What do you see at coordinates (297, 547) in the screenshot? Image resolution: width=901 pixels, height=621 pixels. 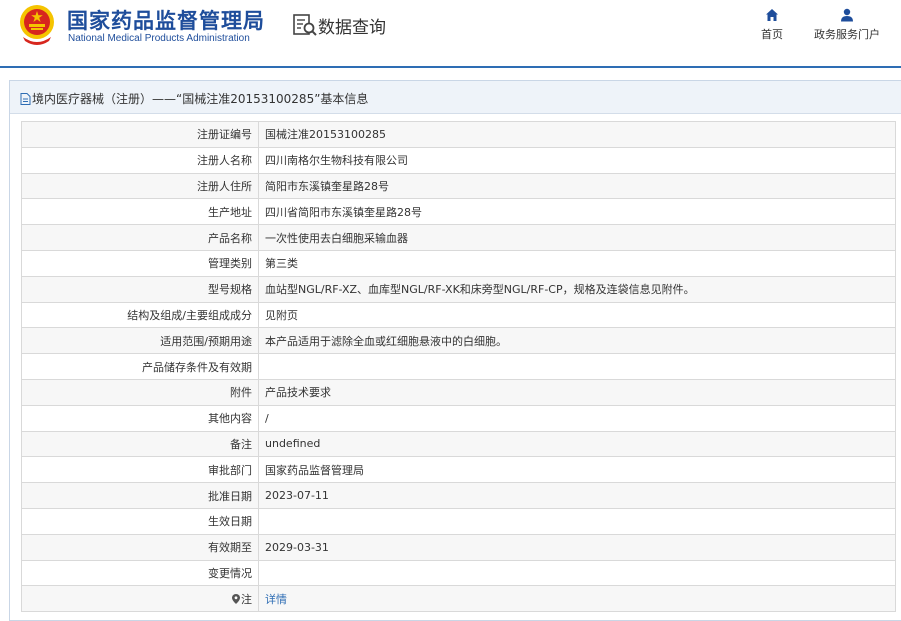 I see `row-value-text: 2029-03-31` at bounding box center [297, 547].